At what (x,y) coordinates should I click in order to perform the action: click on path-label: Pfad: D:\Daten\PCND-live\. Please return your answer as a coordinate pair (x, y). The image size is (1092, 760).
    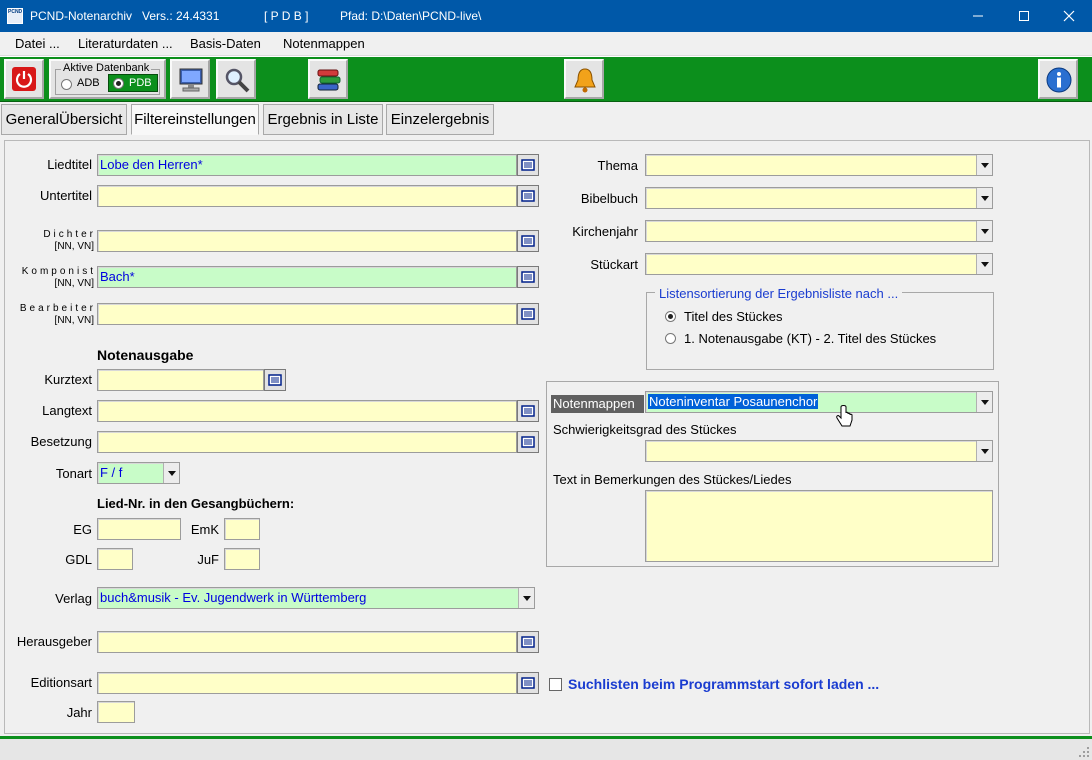
    Looking at the image, I should click on (411, 16).